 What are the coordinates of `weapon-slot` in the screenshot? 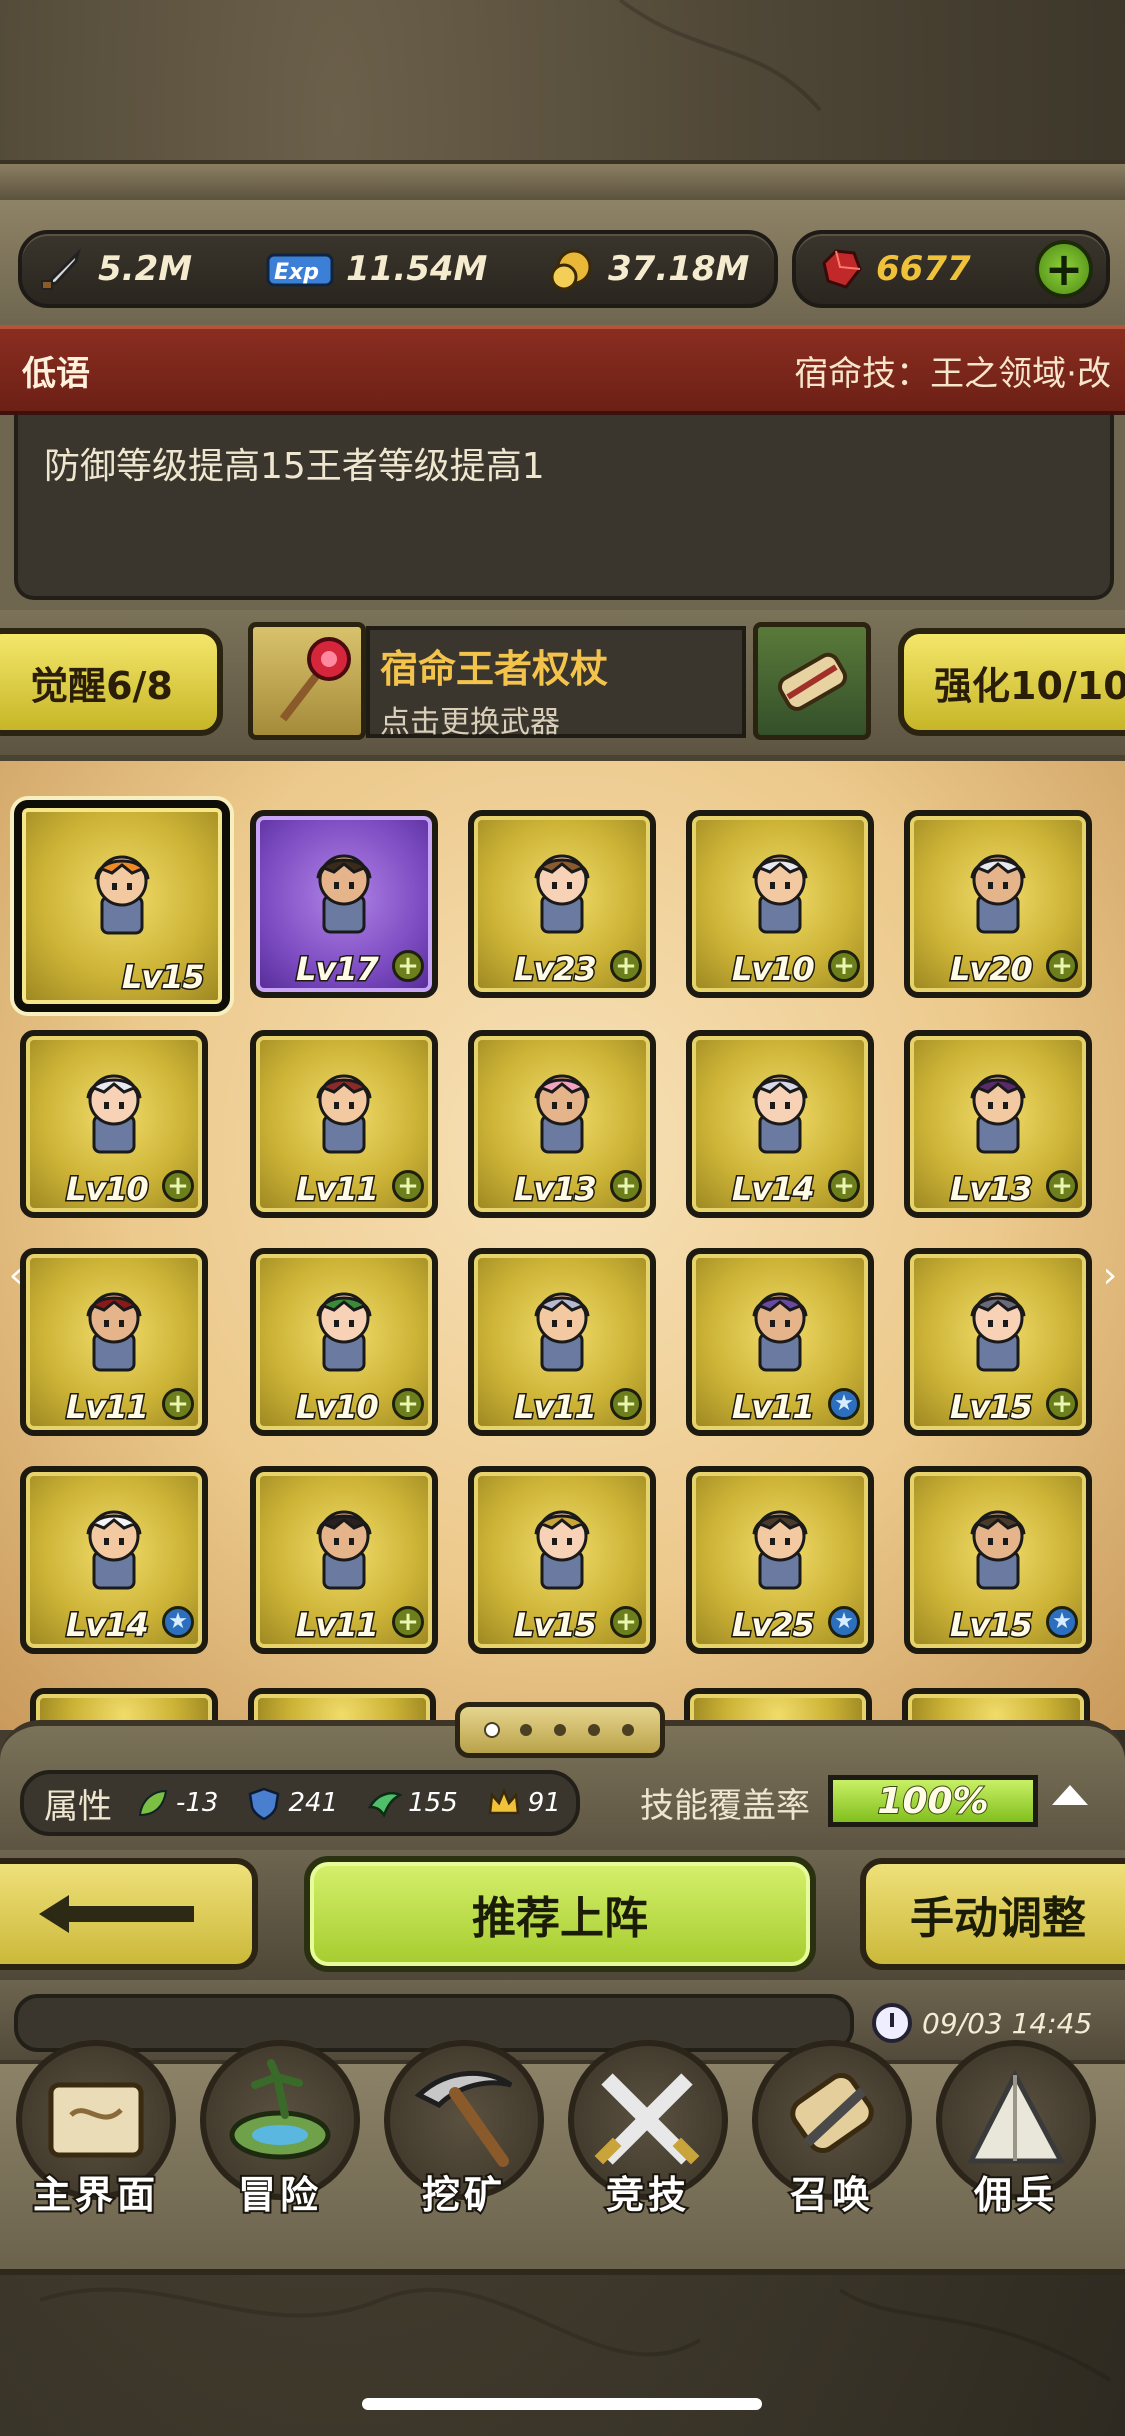 It's located at (307, 681).